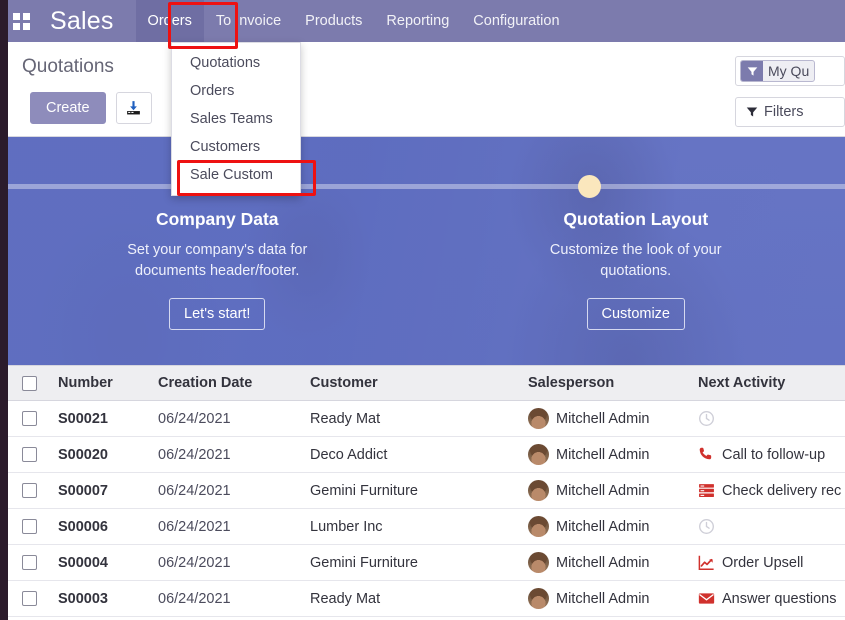  I want to click on column-header-next-activity: Next Activity, so click(767, 383).